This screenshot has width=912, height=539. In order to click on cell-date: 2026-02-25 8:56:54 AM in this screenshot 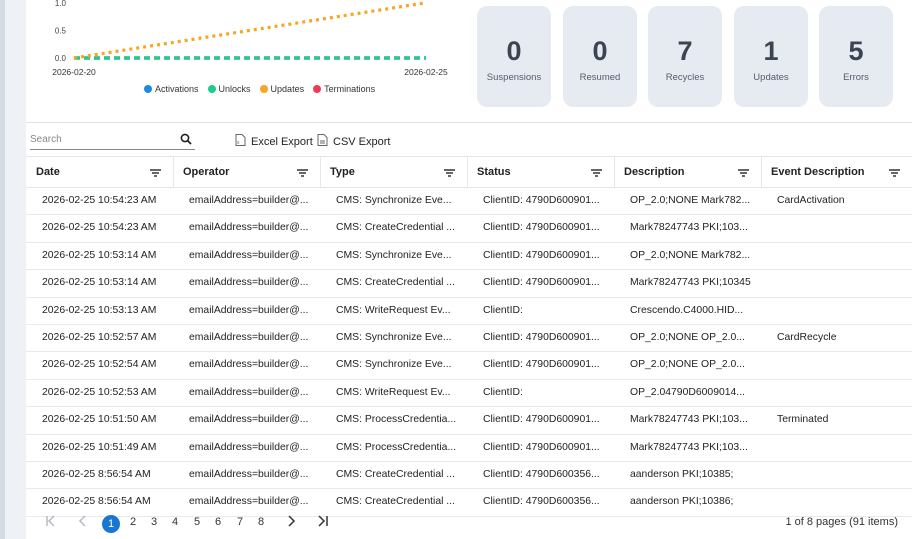, I will do `click(96, 502)`.